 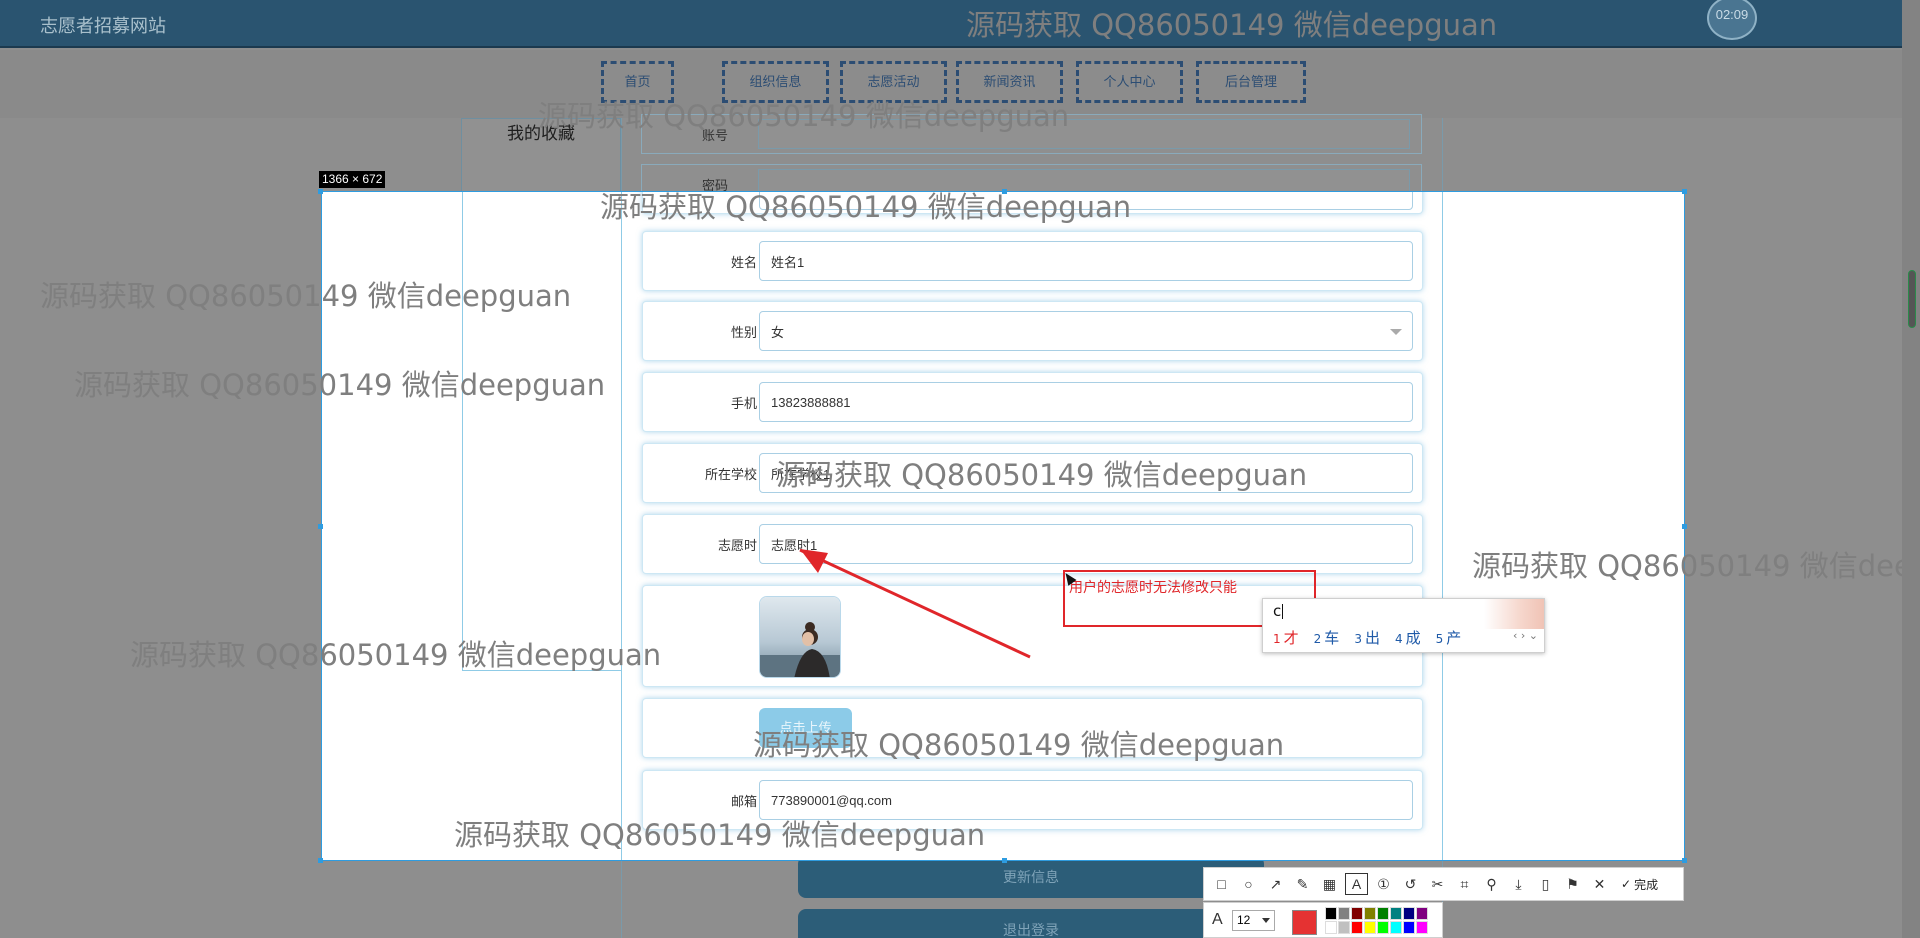 What do you see at coordinates (1275, 884) in the screenshot?
I see `arrow-icon: ↗` at bounding box center [1275, 884].